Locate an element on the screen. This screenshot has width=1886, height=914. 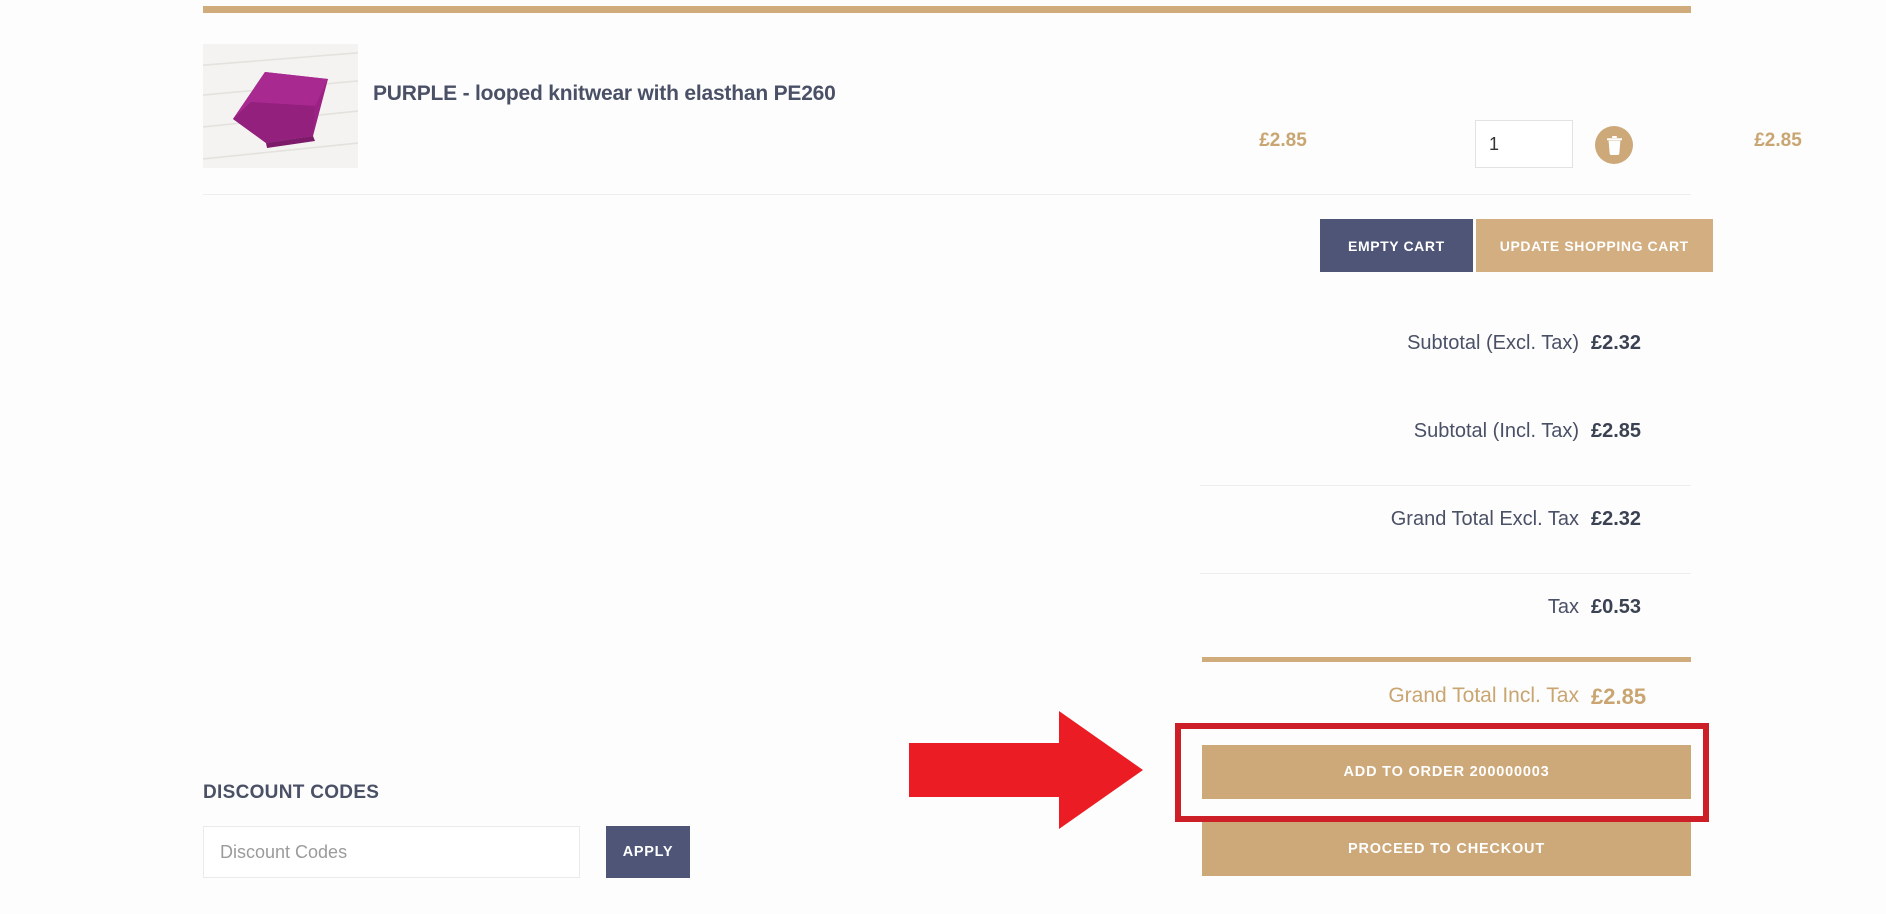
trash-icon is located at coordinates (1614, 145).